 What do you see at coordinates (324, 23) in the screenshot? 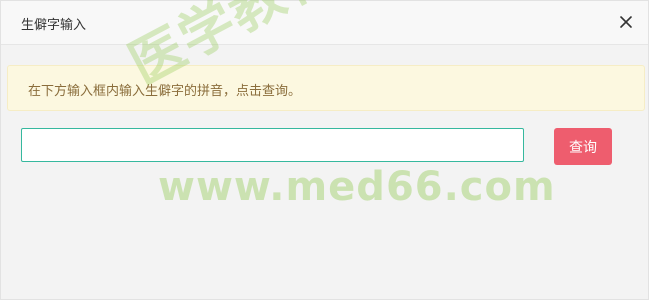
I see `dialog-header: 生僻字输入` at bounding box center [324, 23].